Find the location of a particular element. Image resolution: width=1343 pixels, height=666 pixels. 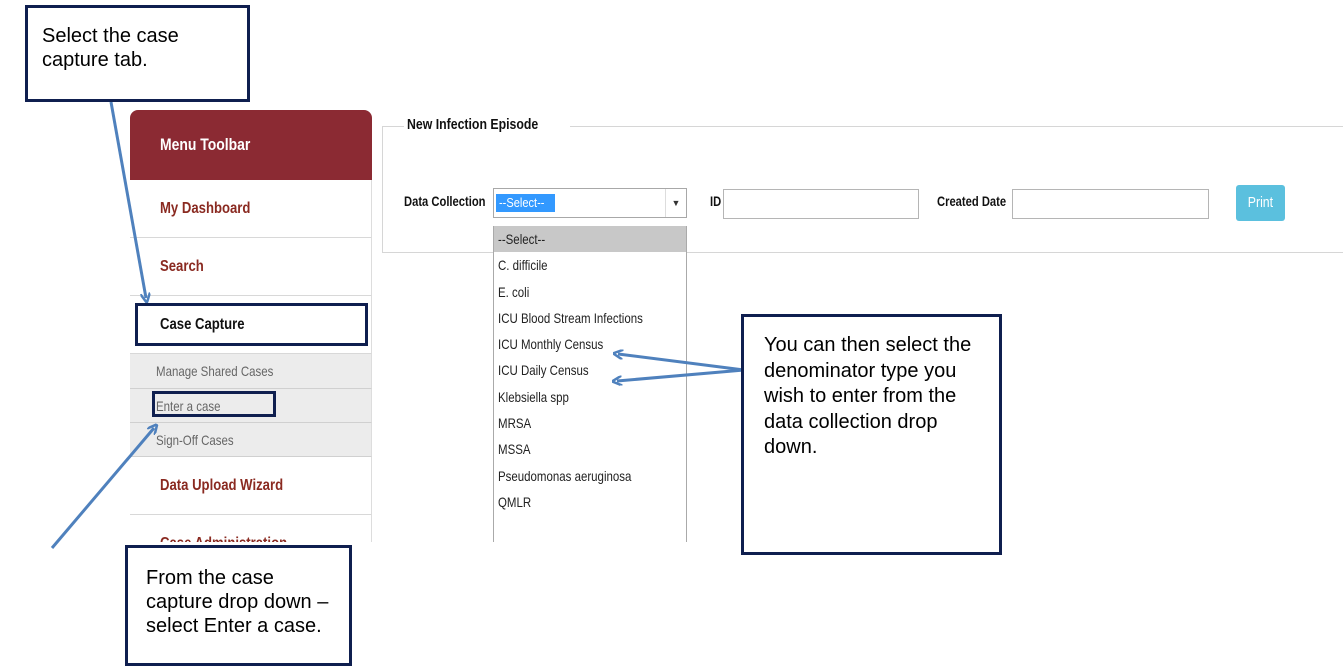

callout-select-case-capture: Select the case capture tab. is located at coordinates (137, 53).